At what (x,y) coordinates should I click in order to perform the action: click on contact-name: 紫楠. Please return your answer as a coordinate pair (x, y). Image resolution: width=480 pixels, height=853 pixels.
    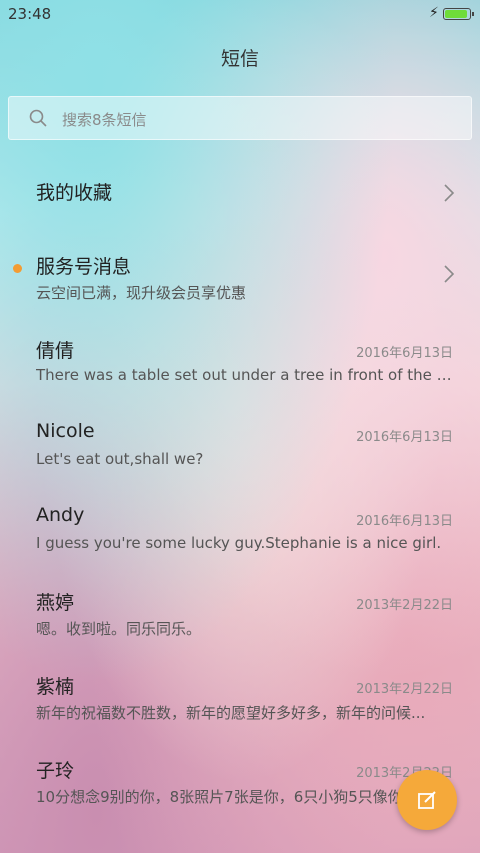
    Looking at the image, I should click on (55, 687).